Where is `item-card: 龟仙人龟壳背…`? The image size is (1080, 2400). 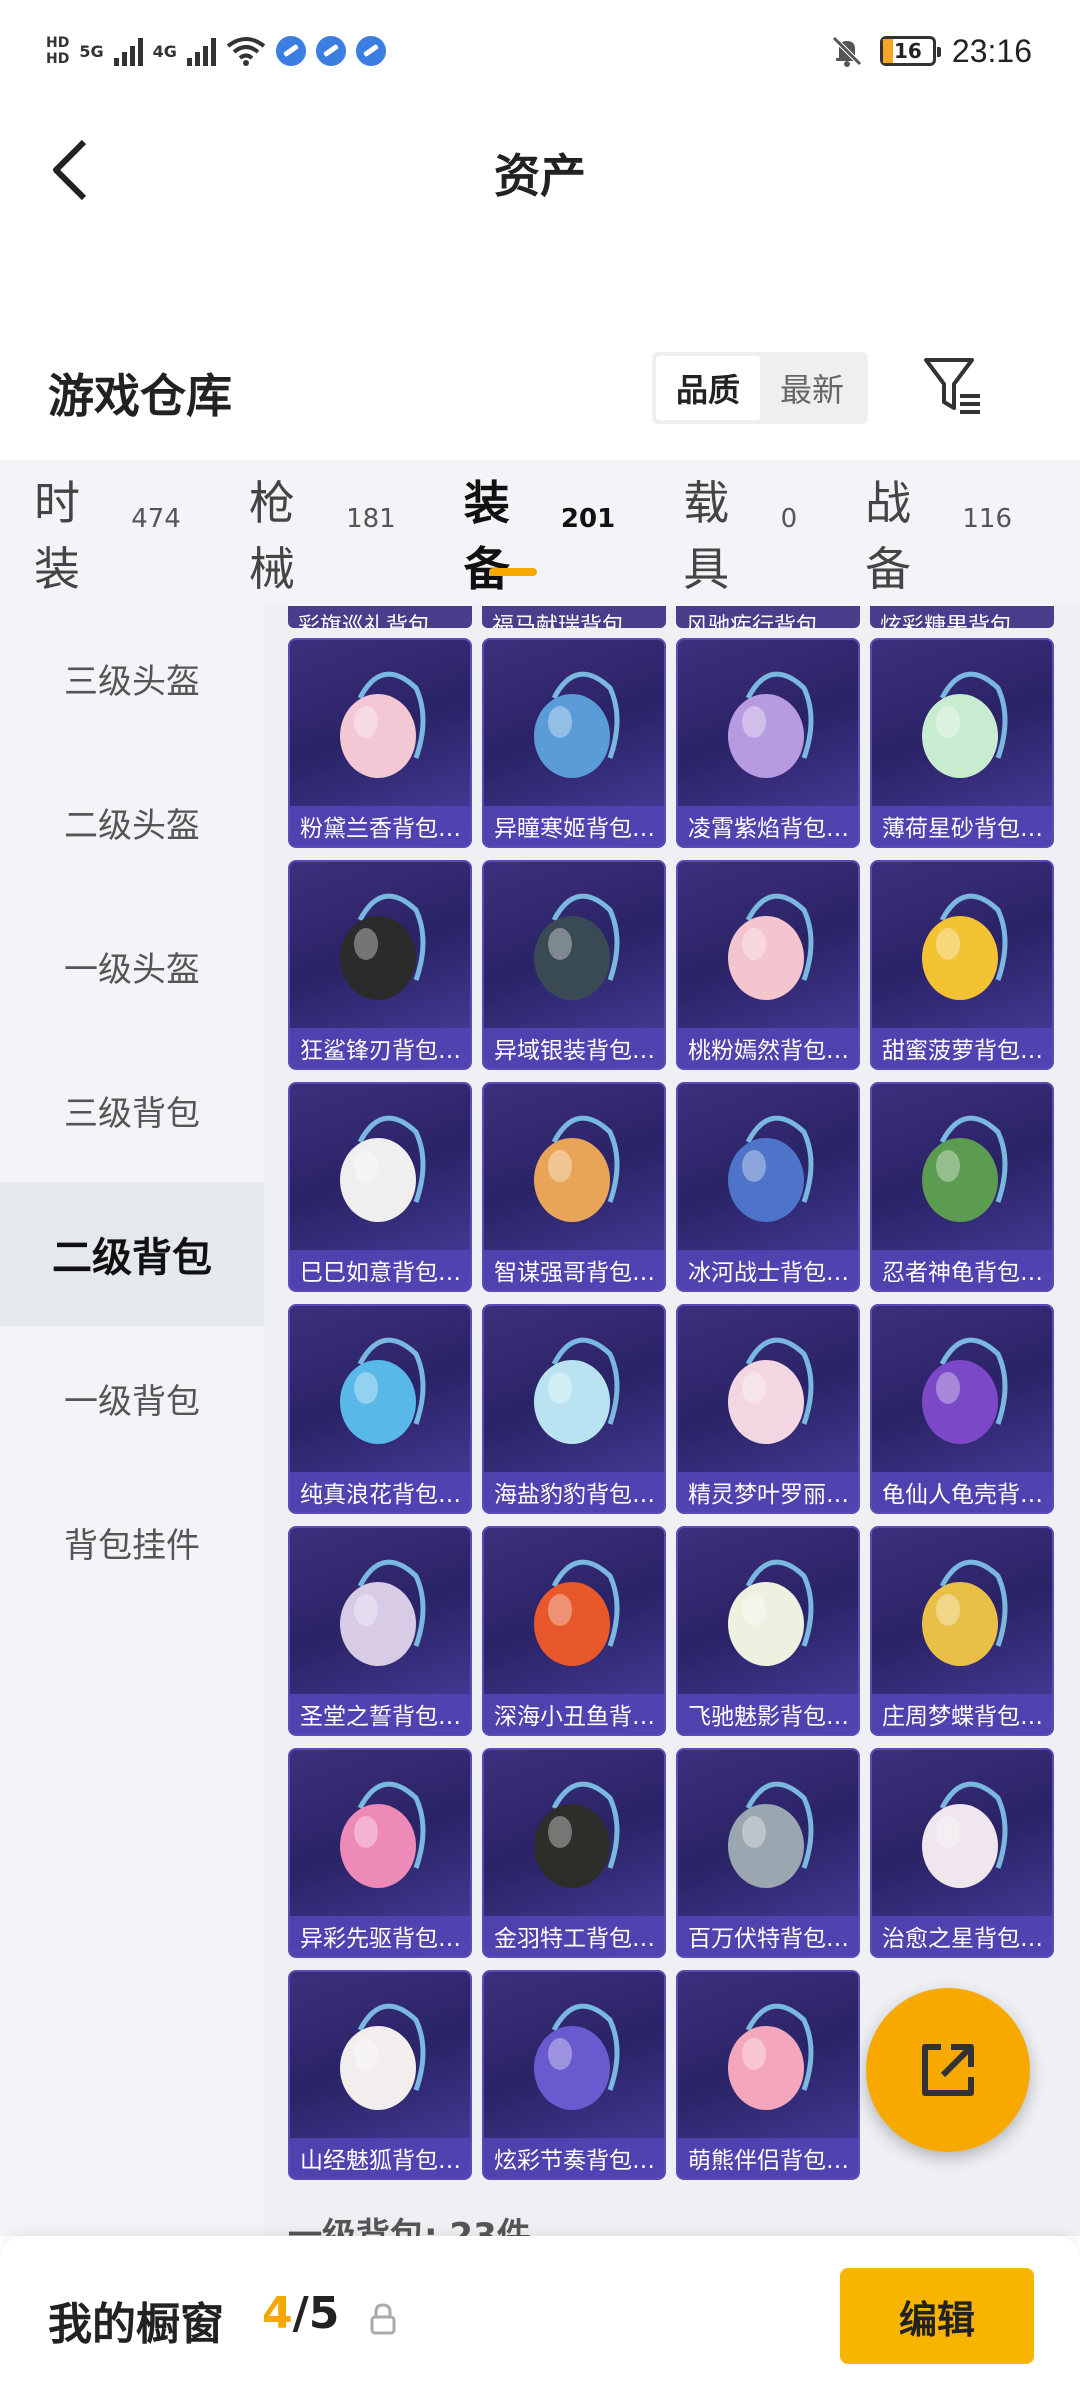
item-card: 龟仙人龟壳背… is located at coordinates (962, 1409).